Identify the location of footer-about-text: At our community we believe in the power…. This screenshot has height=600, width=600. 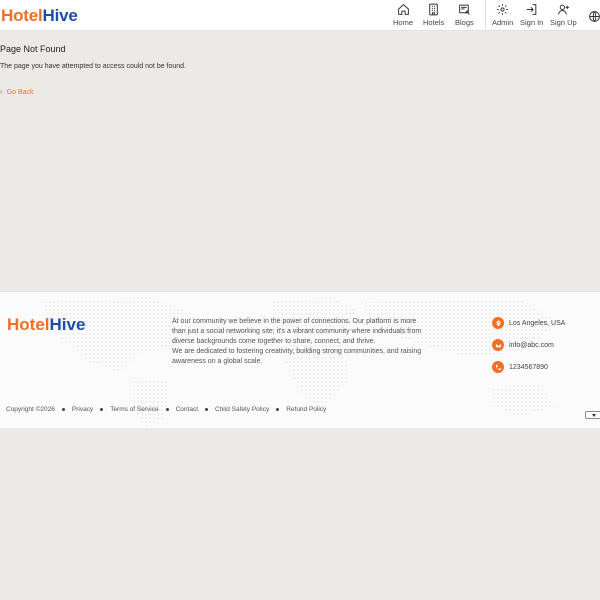
(297, 342).